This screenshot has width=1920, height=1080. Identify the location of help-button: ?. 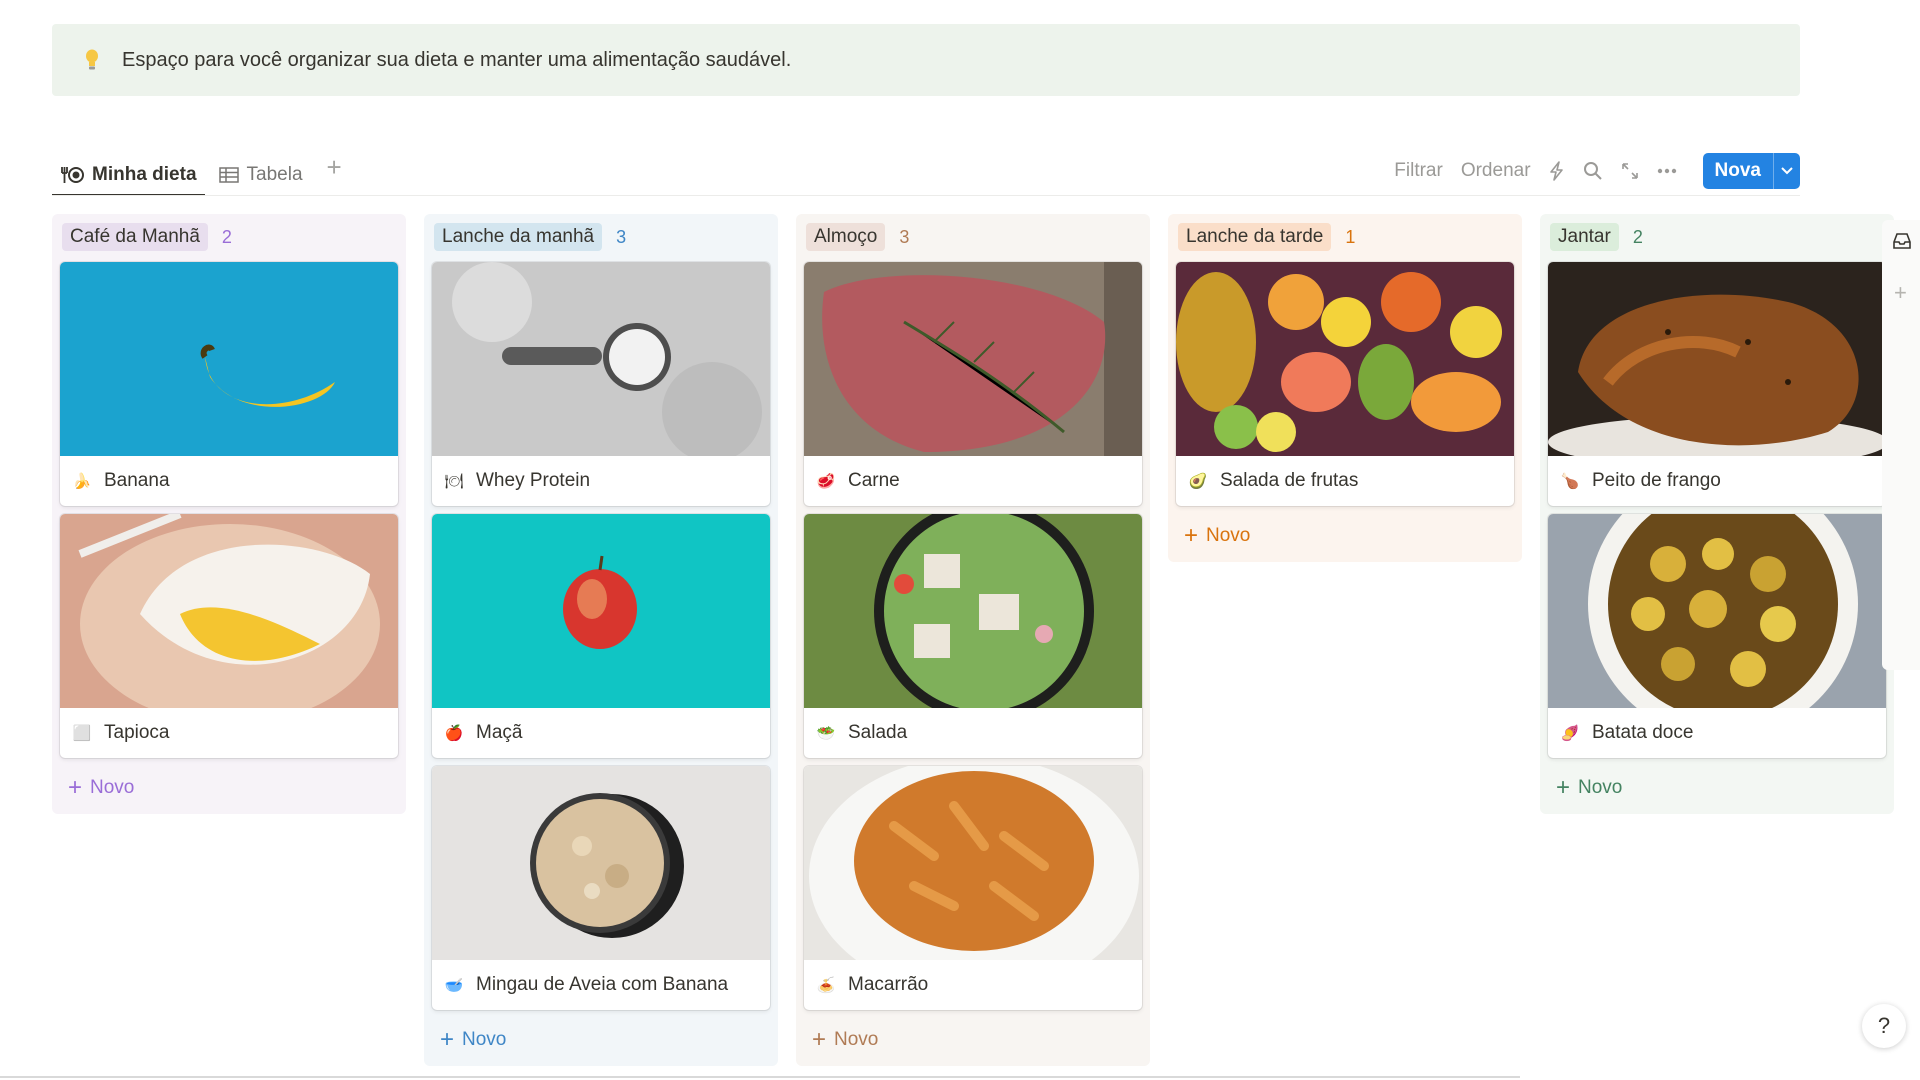
(1884, 1026).